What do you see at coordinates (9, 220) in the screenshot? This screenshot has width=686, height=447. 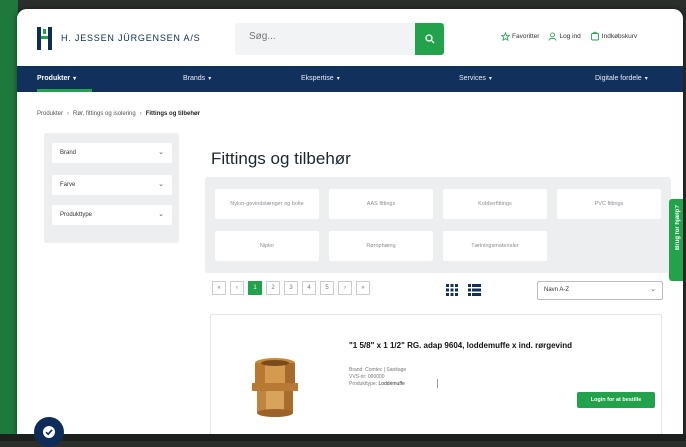 I see `background-green-panel` at bounding box center [9, 220].